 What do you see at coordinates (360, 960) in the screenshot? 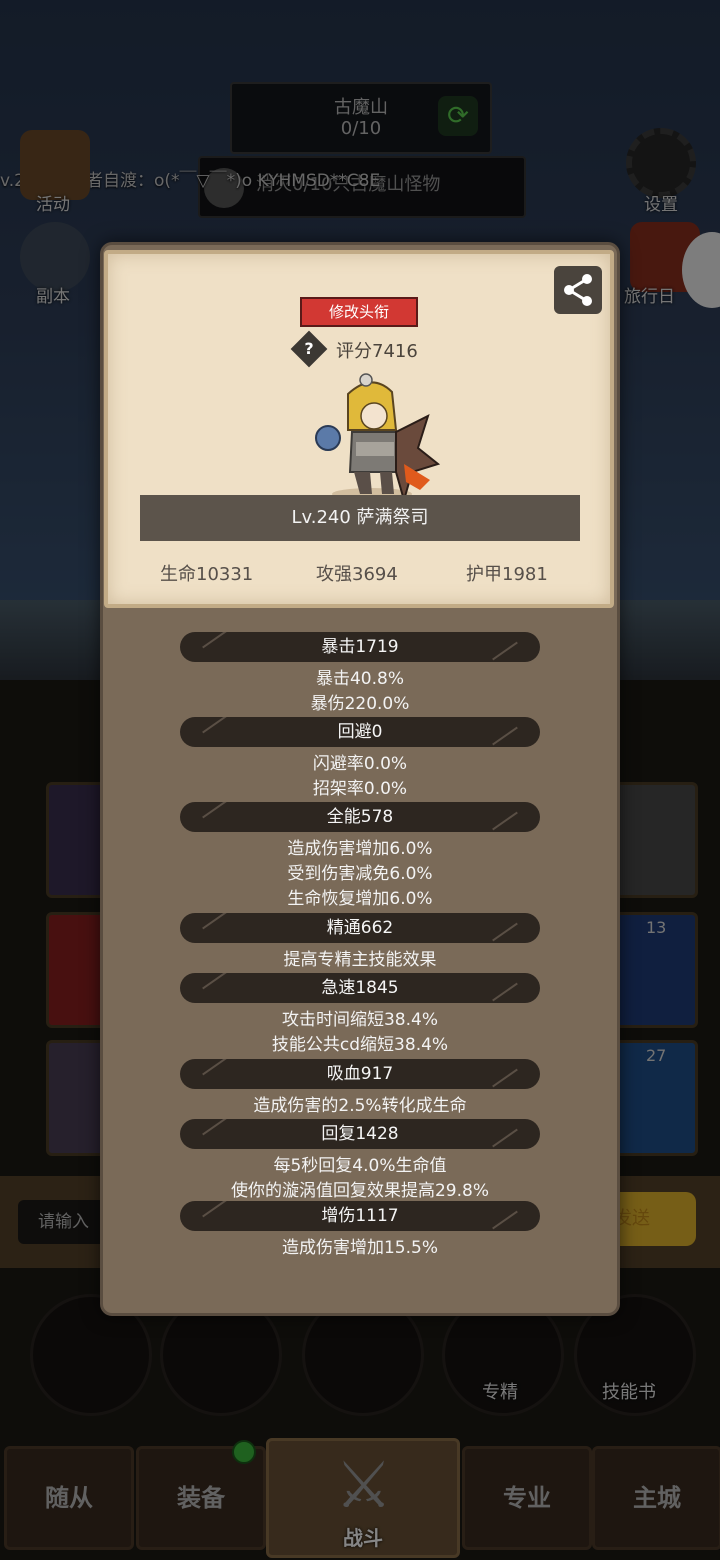
I see `stat-detail: 提高专精主技能效果` at bounding box center [360, 960].